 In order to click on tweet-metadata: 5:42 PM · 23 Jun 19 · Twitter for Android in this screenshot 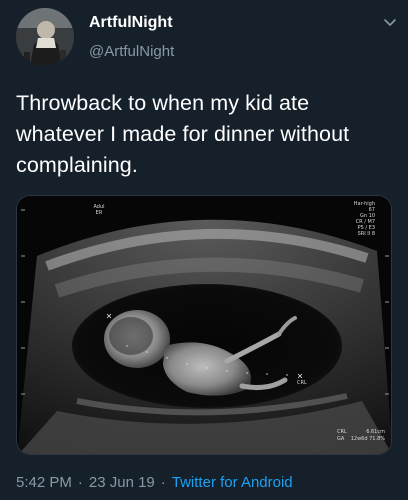, I will do `click(154, 482)`.